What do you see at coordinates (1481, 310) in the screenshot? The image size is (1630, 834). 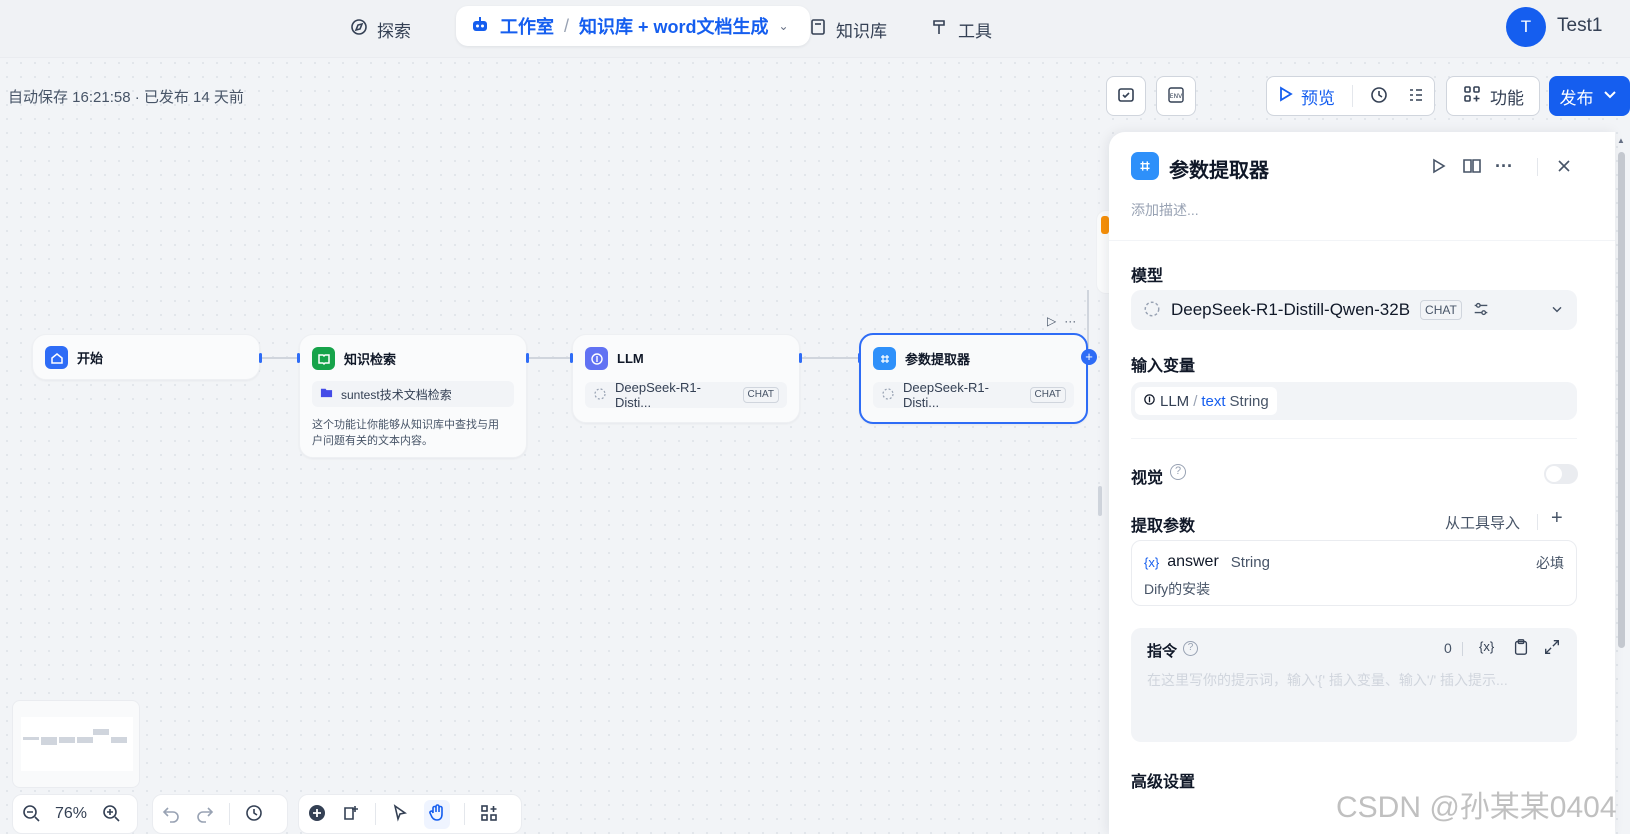 I see `sliders-icon` at bounding box center [1481, 310].